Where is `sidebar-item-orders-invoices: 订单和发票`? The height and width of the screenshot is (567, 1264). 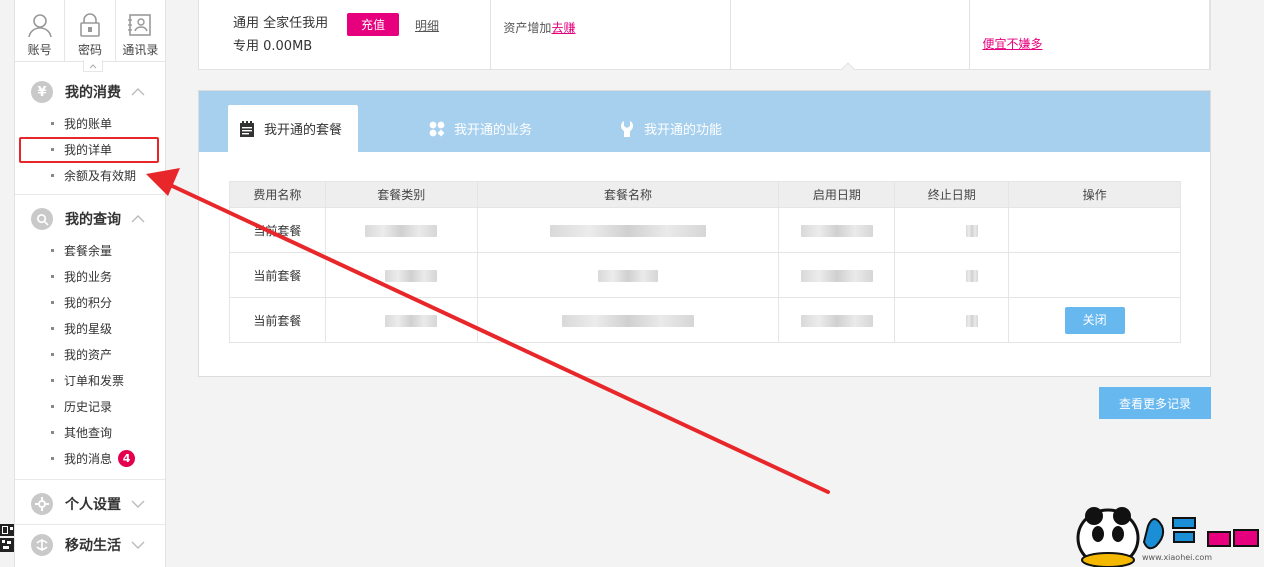
sidebar-item-orders-invoices: 订单和发票 is located at coordinates (98, 380).